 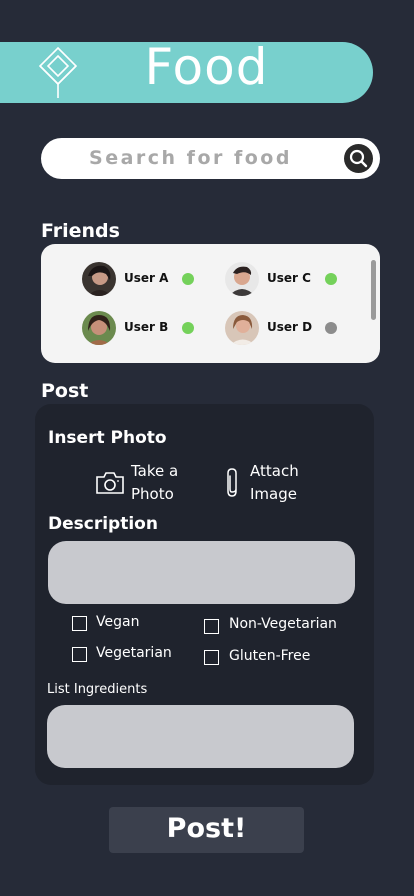 I want to click on search-icon, so click(x=358, y=158).